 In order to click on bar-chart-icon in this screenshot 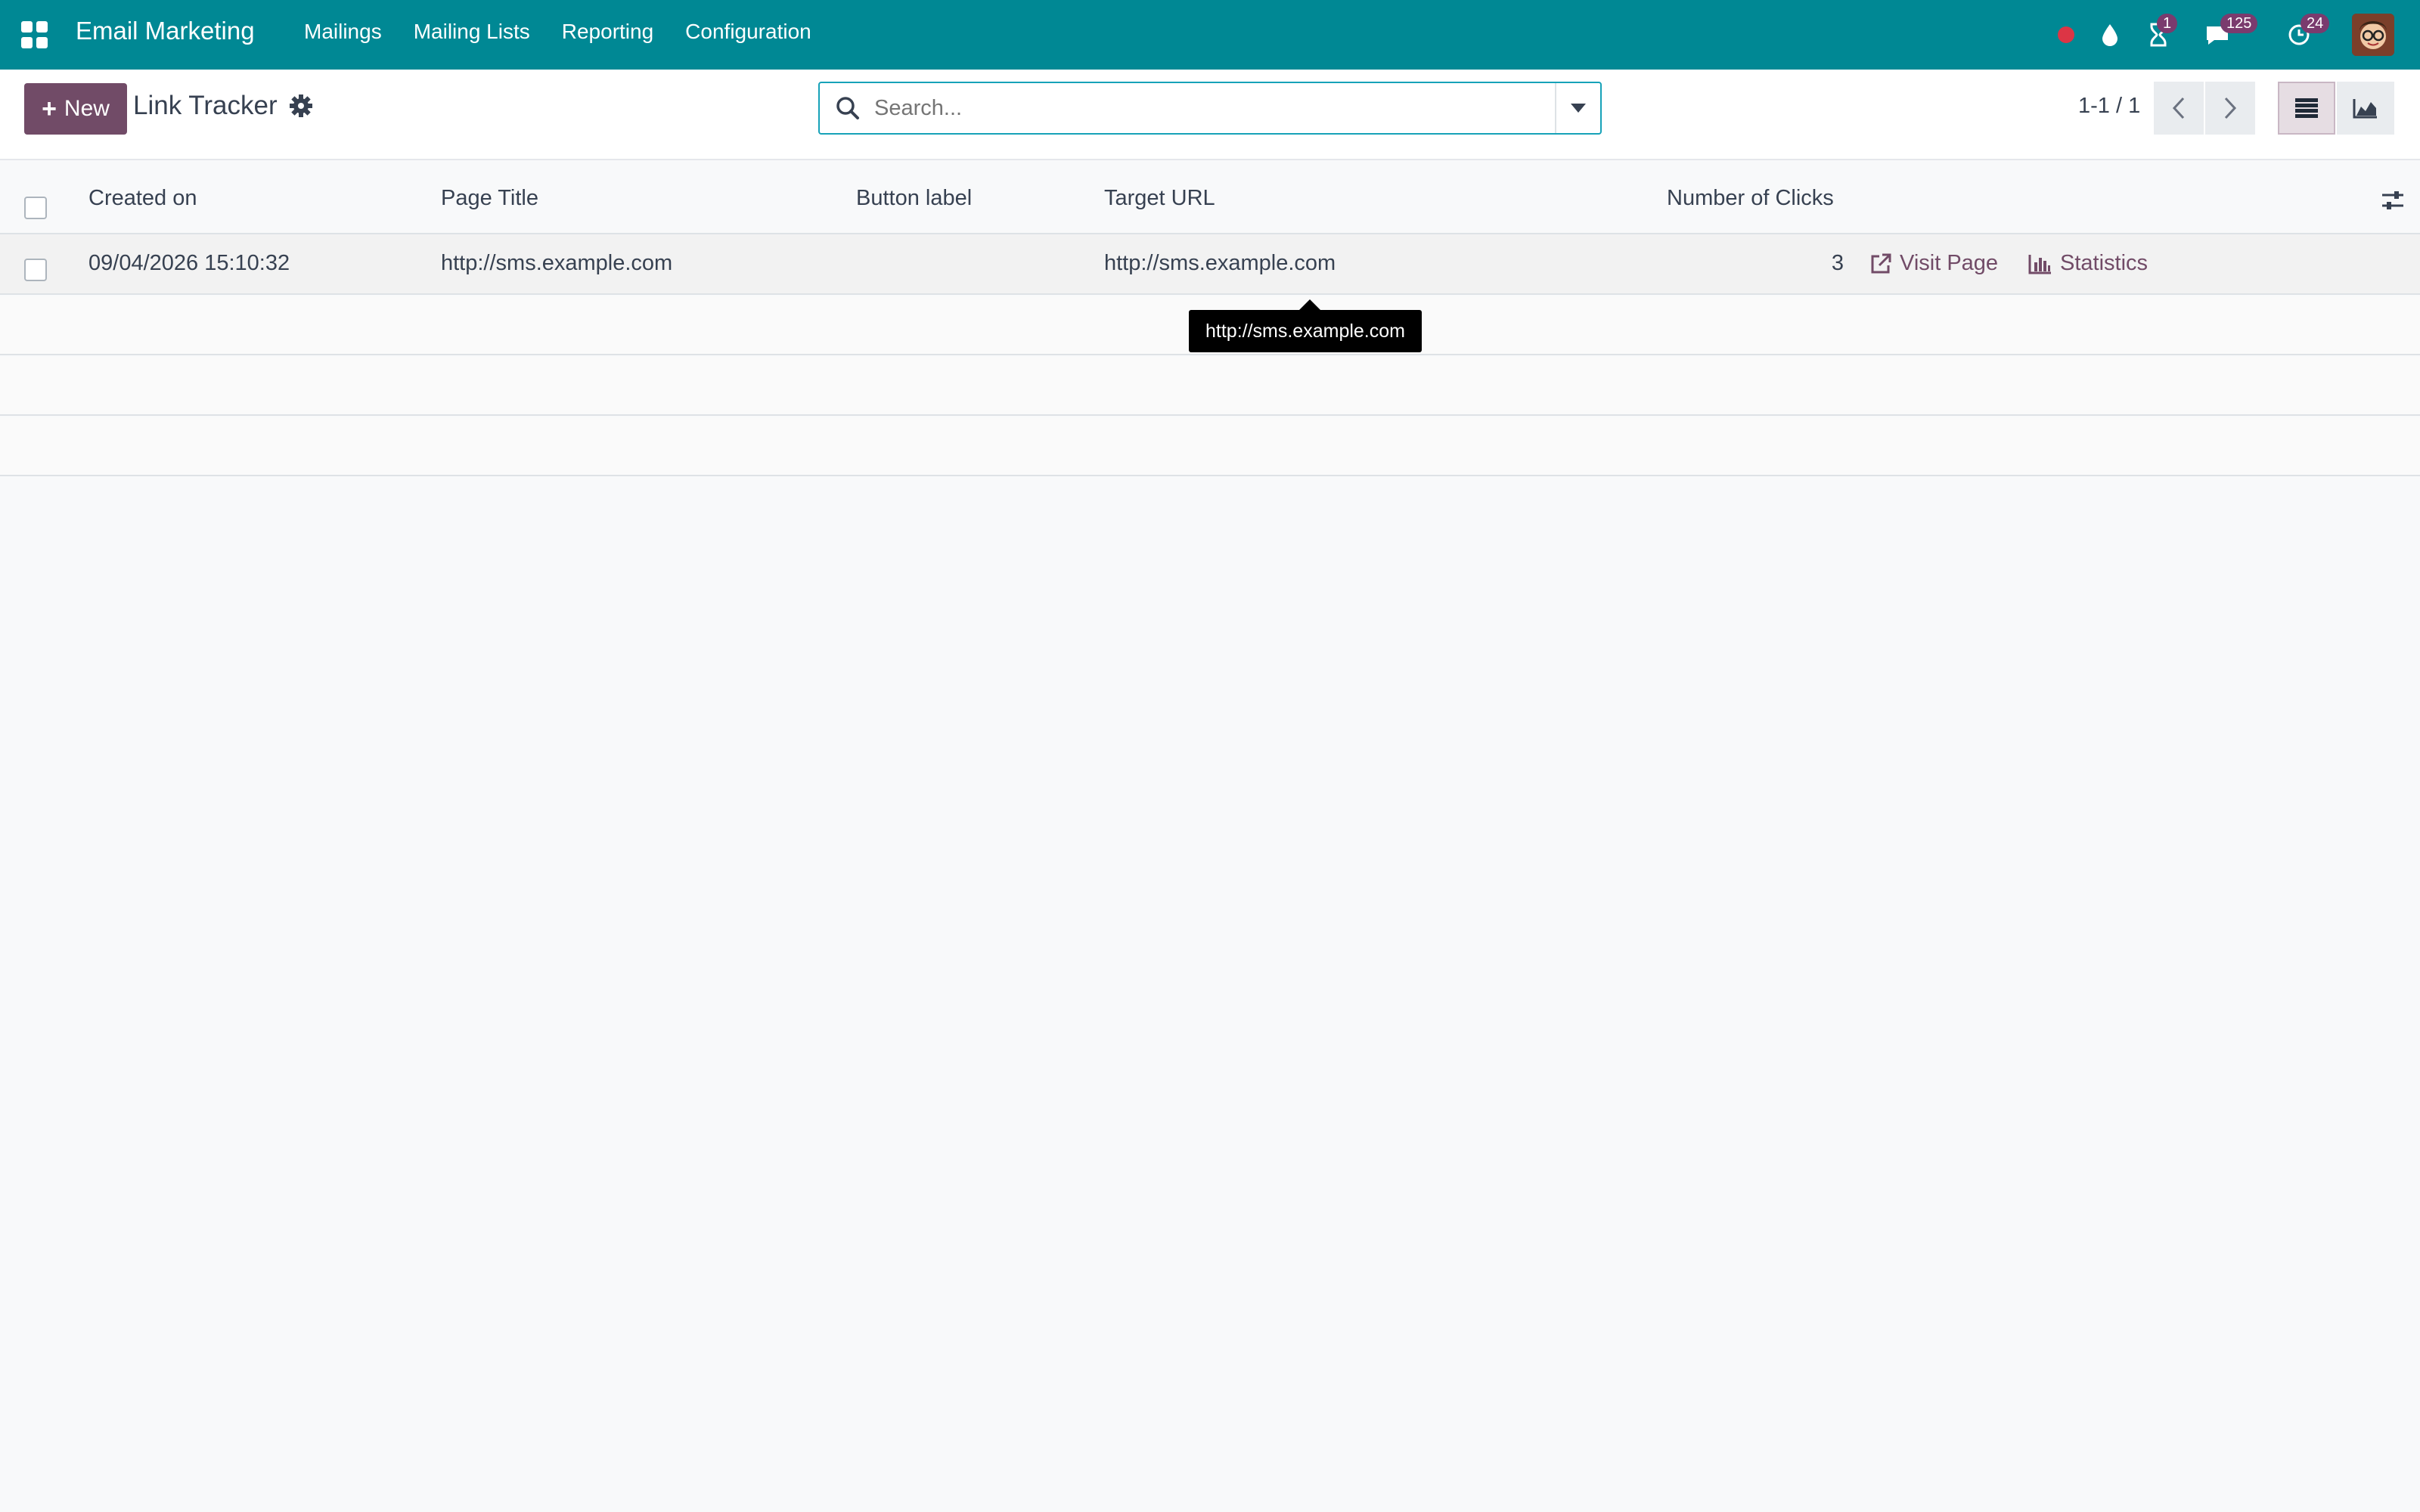, I will do `click(2039, 264)`.